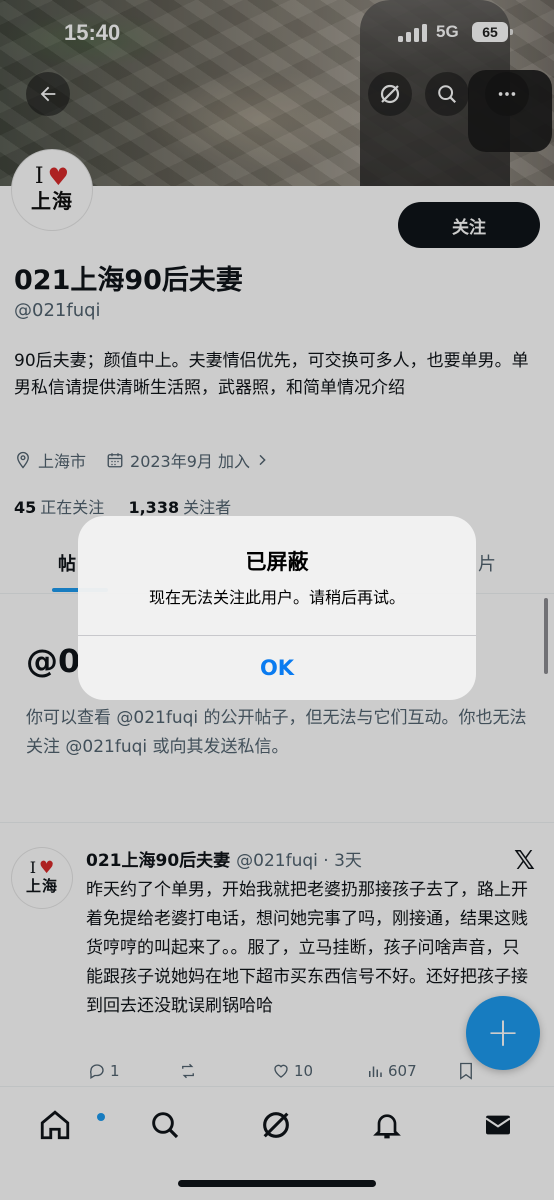  I want to click on blocked-alert: 已屏蔽 现在无法关注此用户。请稍后再试。 OK, so click(277, 608).